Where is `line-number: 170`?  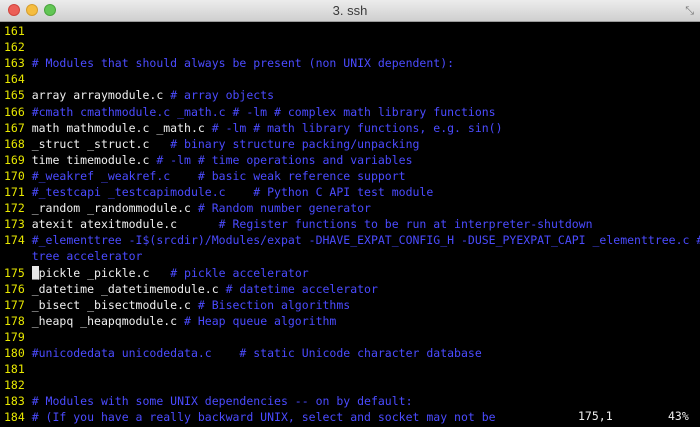
line-number: 170 is located at coordinates (18, 175).